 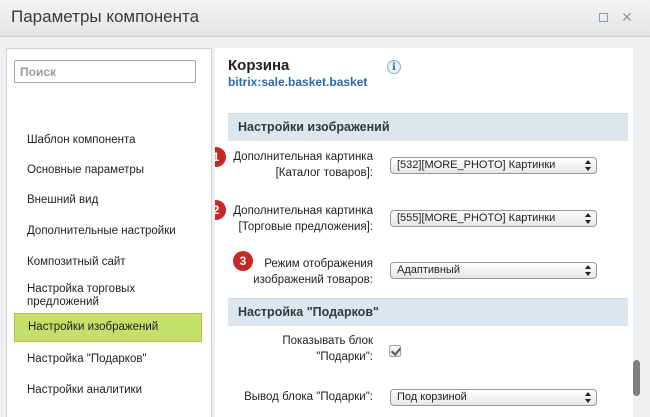 What do you see at coordinates (108, 170) in the screenshot?
I see `sidebar-item-main-params: Основные параметры` at bounding box center [108, 170].